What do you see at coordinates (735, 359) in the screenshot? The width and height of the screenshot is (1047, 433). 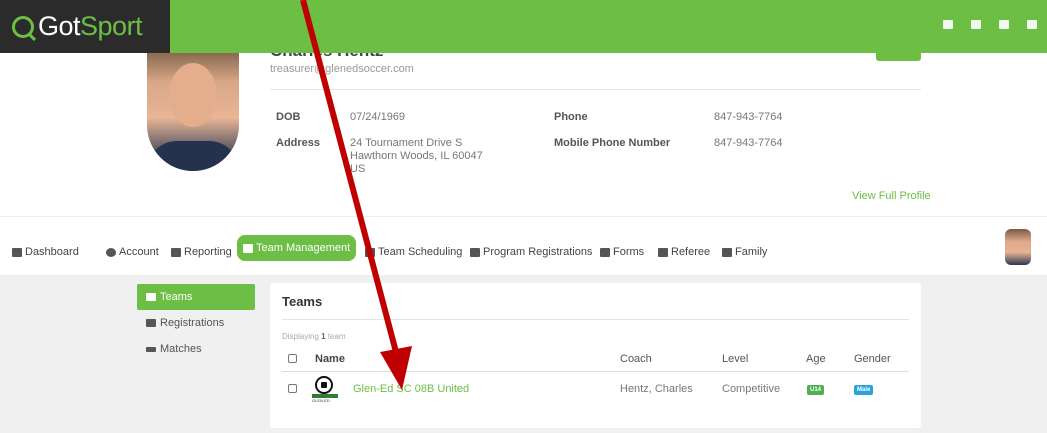 I see `column-header-level: Level` at bounding box center [735, 359].